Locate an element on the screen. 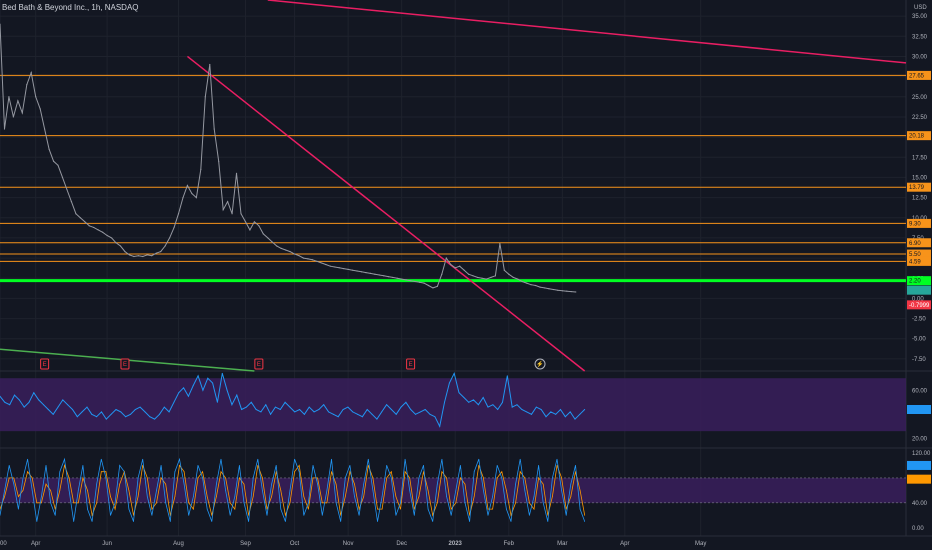 The width and height of the screenshot is (932, 550). stoch-k-value-tag is located at coordinates (919, 465).